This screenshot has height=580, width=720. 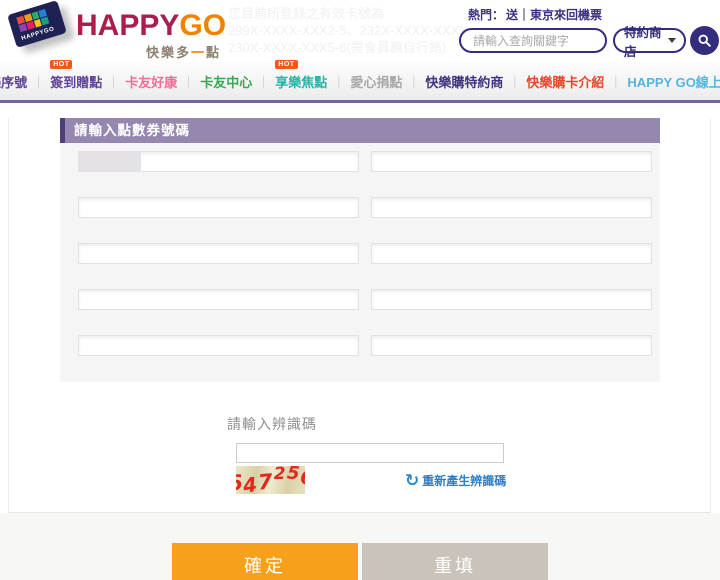 I want to click on nav-item: HOT 享樂焦點, so click(x=301, y=75).